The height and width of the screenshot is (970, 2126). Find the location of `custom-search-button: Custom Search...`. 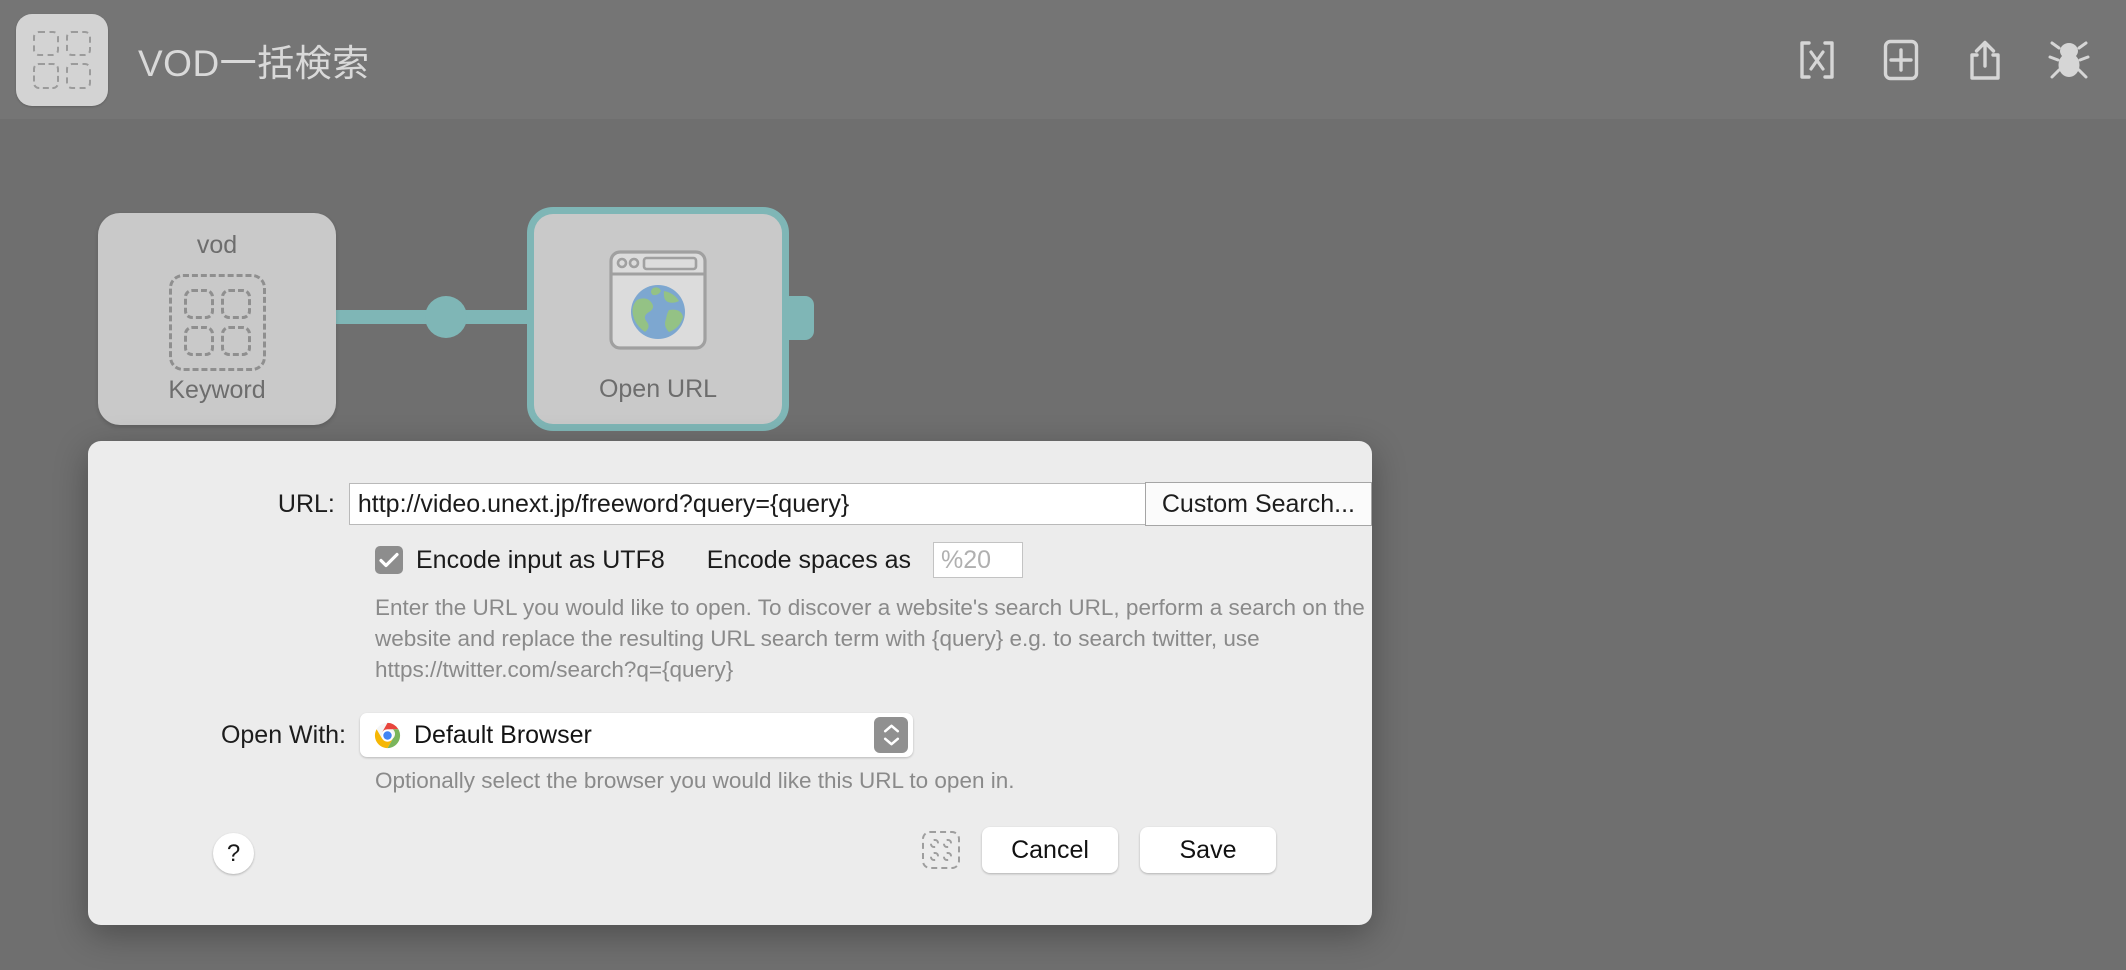

custom-search-button: Custom Search... is located at coordinates (1258, 504).